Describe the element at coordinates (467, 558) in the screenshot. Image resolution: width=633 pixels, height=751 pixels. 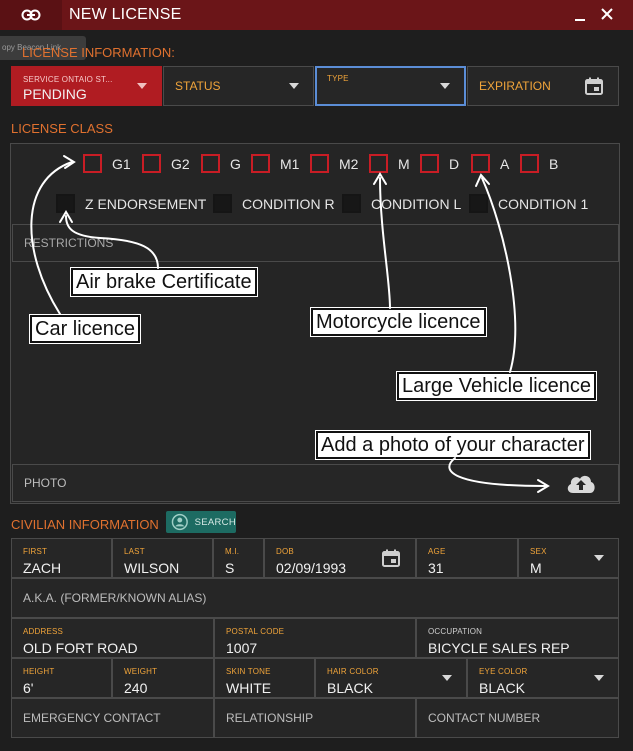
I see `age-field: AGE 31` at that location.